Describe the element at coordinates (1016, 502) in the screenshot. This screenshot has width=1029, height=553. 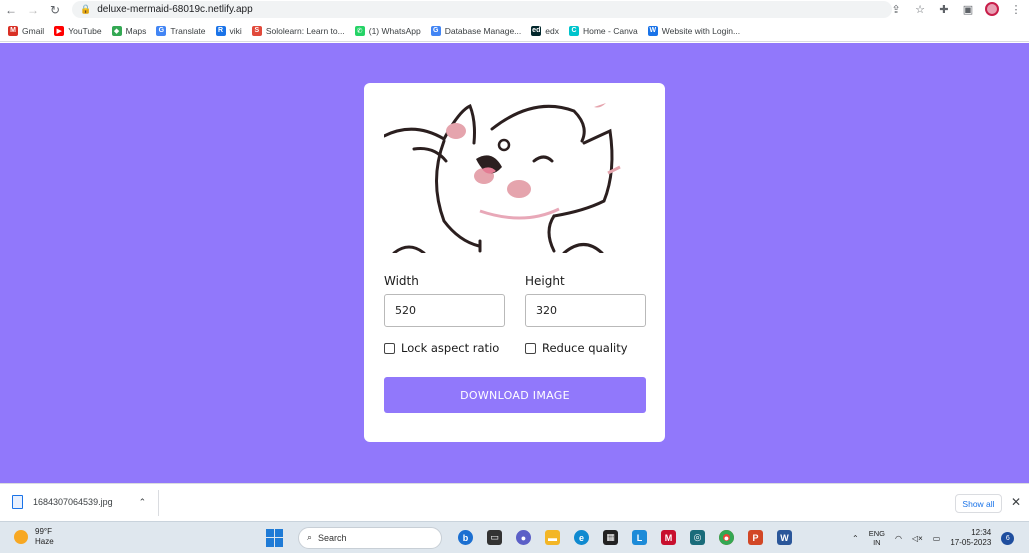
I see `close-icon: ✕` at that location.